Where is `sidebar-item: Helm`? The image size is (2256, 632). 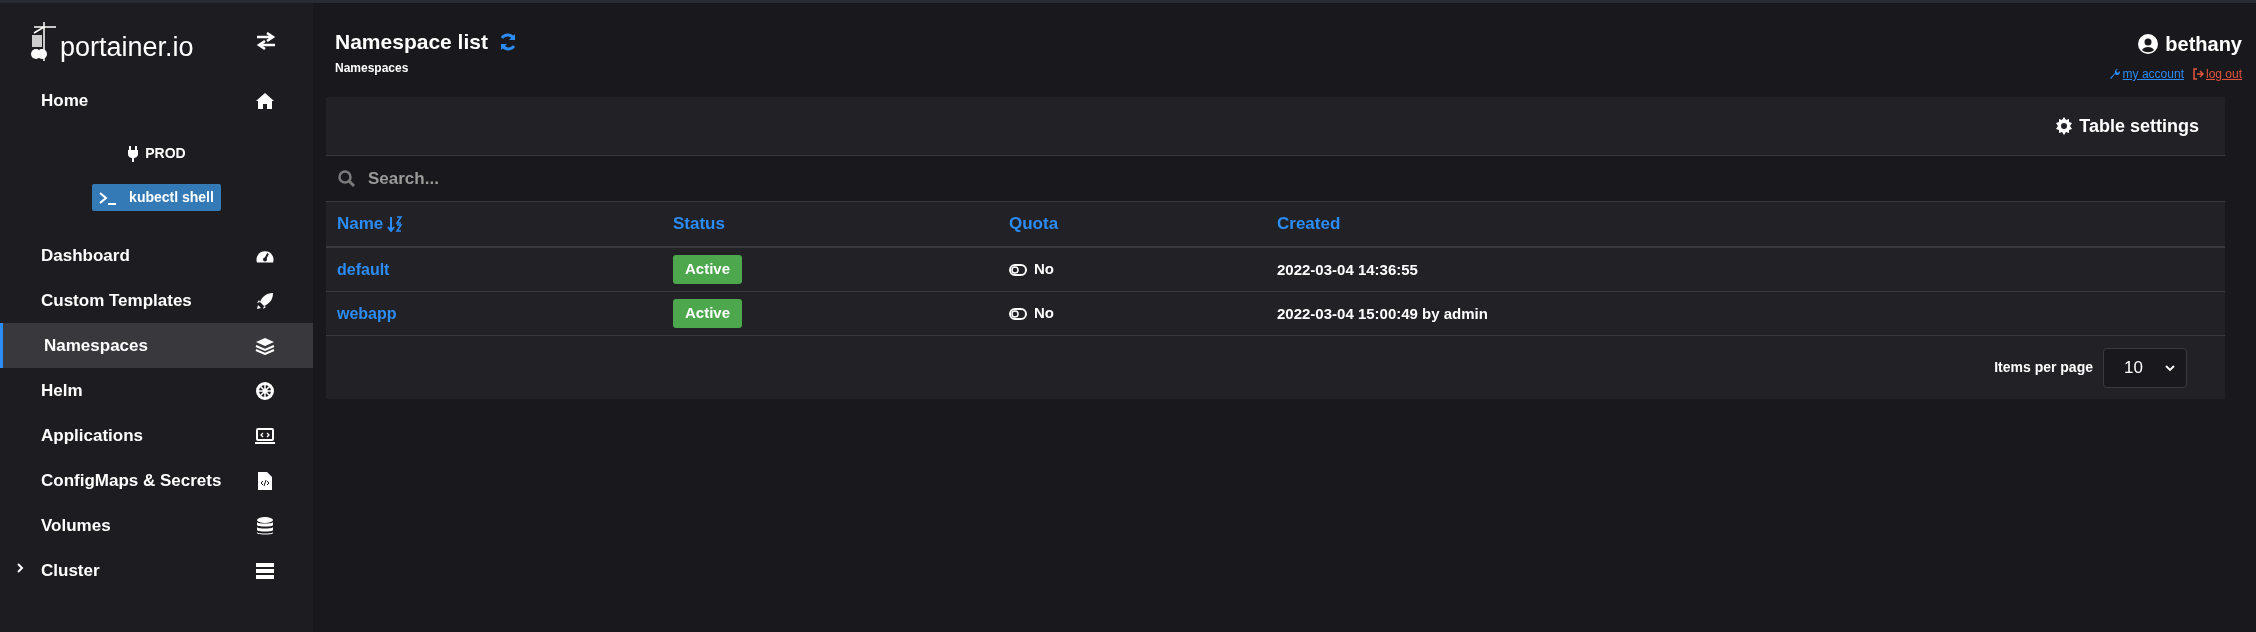
sidebar-item: Helm is located at coordinates (156, 390).